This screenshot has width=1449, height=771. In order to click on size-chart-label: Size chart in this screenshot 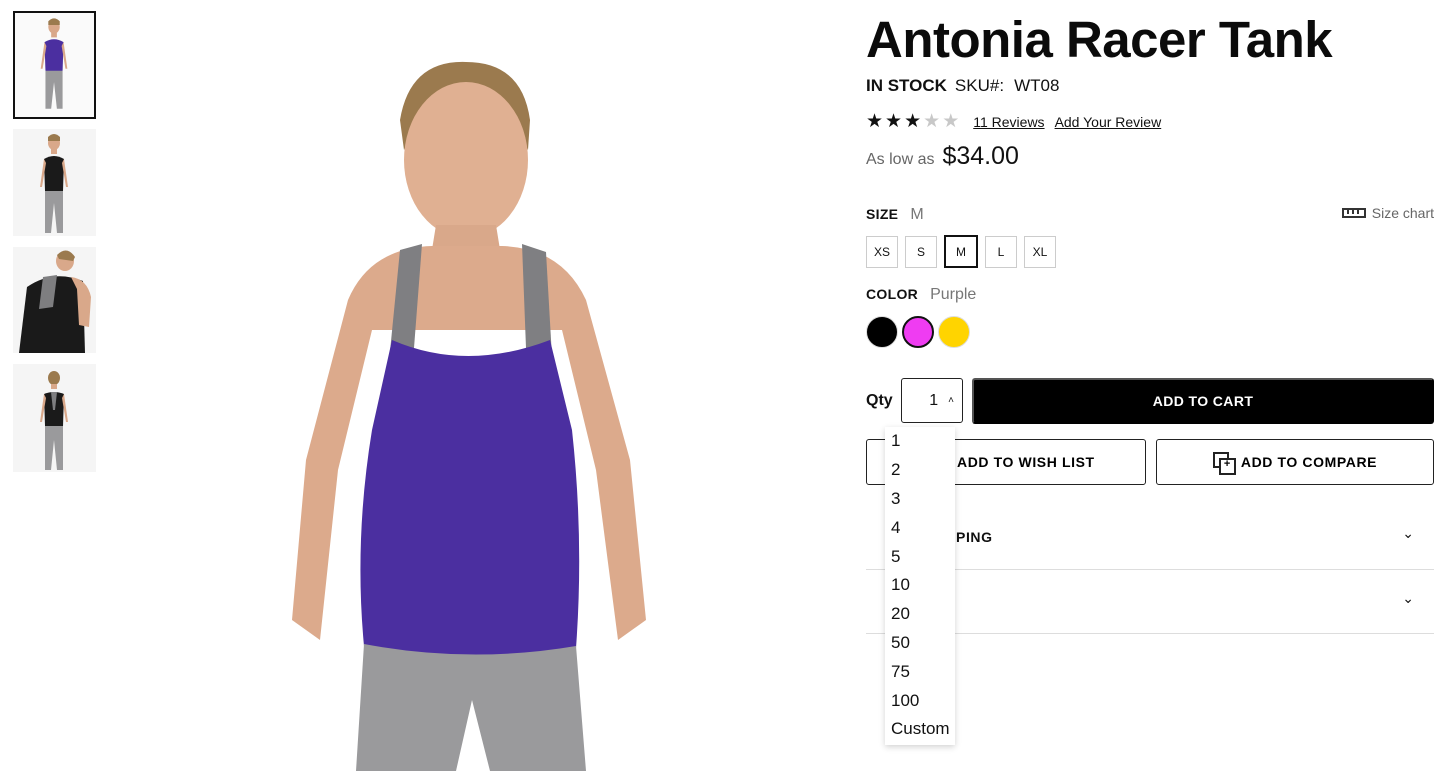, I will do `click(1402, 213)`.